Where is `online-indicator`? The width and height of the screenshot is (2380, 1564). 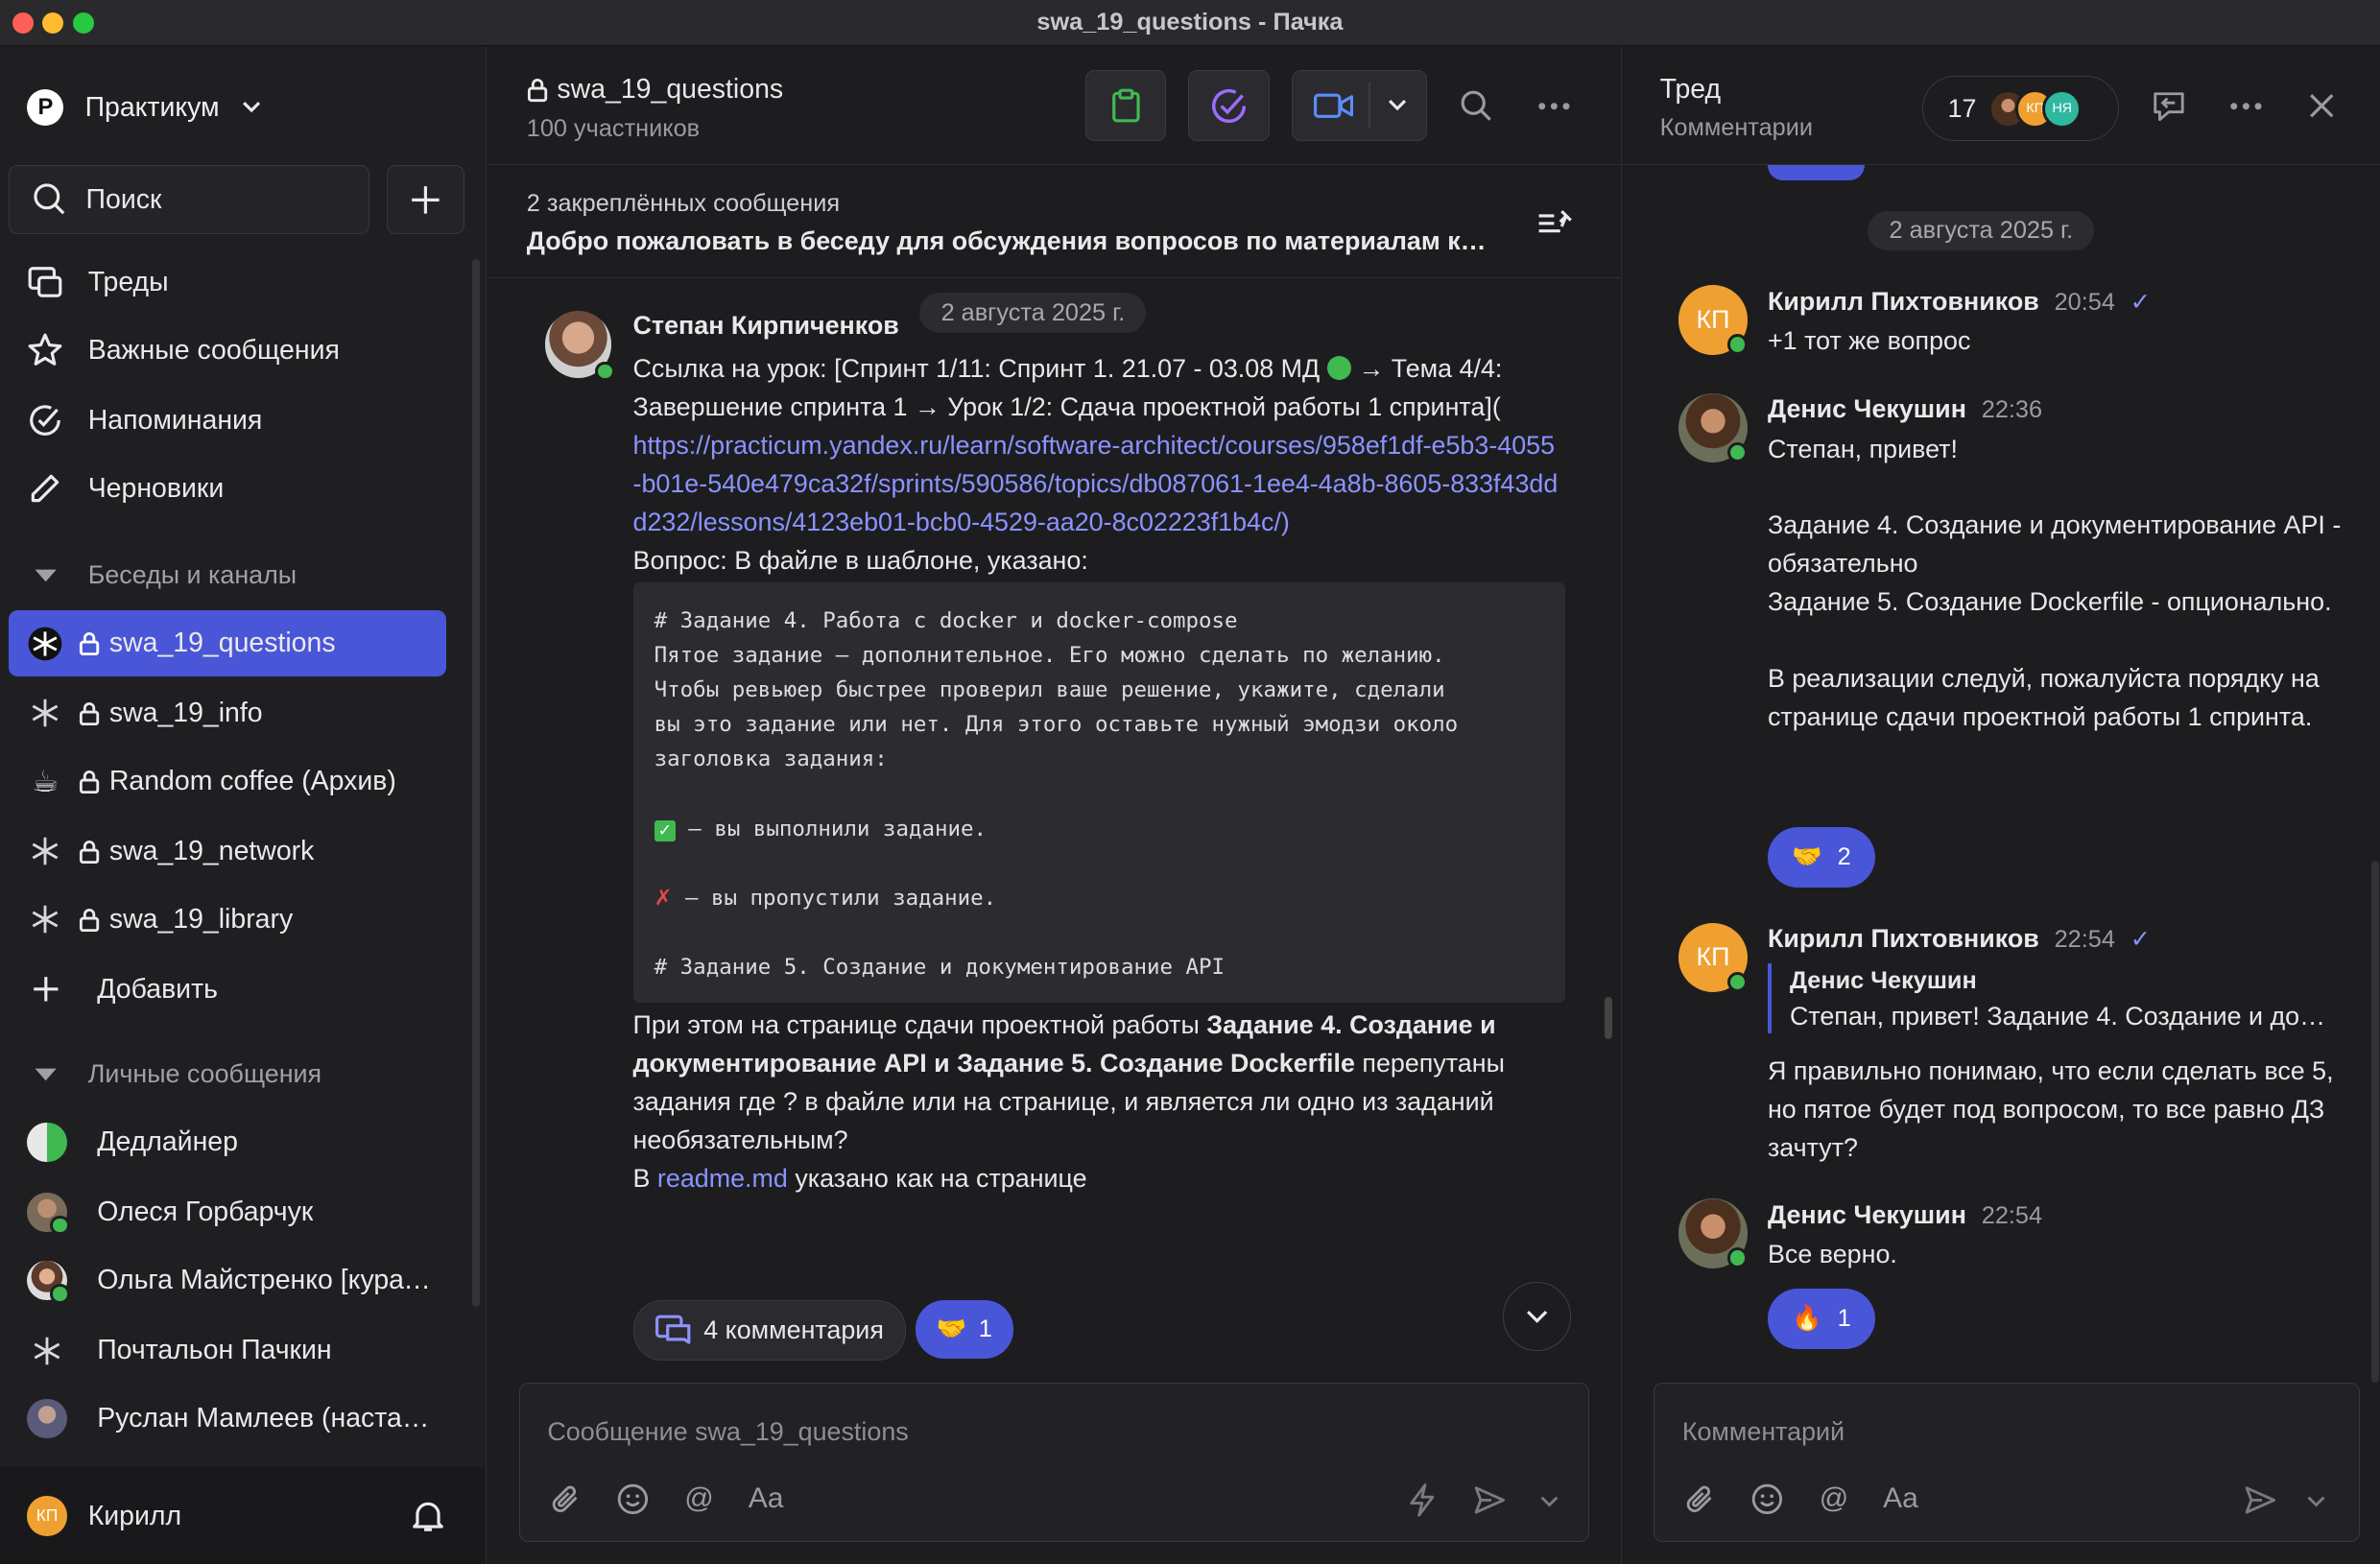
online-indicator is located at coordinates (60, 1226).